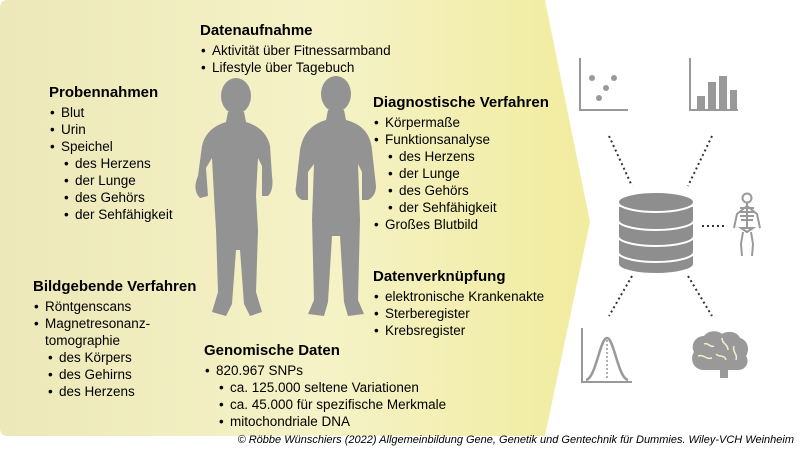  What do you see at coordinates (439, 276) in the screenshot?
I see `datenverknuepfung-title: Datenverknüpfung` at bounding box center [439, 276].